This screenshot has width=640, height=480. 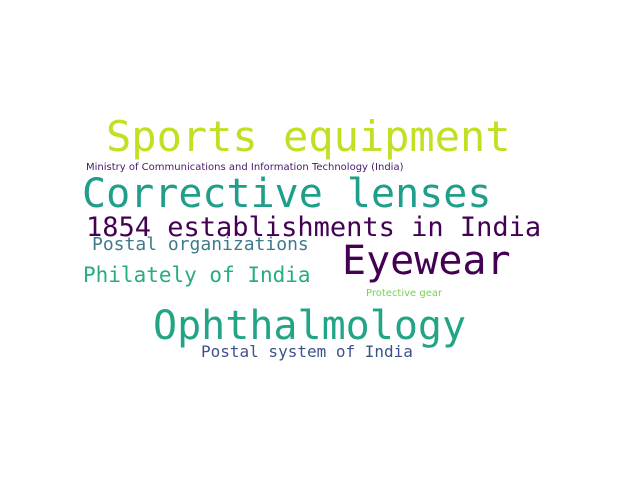 I want to click on word-postal-organizations: Postal organizations, so click(x=200, y=244).